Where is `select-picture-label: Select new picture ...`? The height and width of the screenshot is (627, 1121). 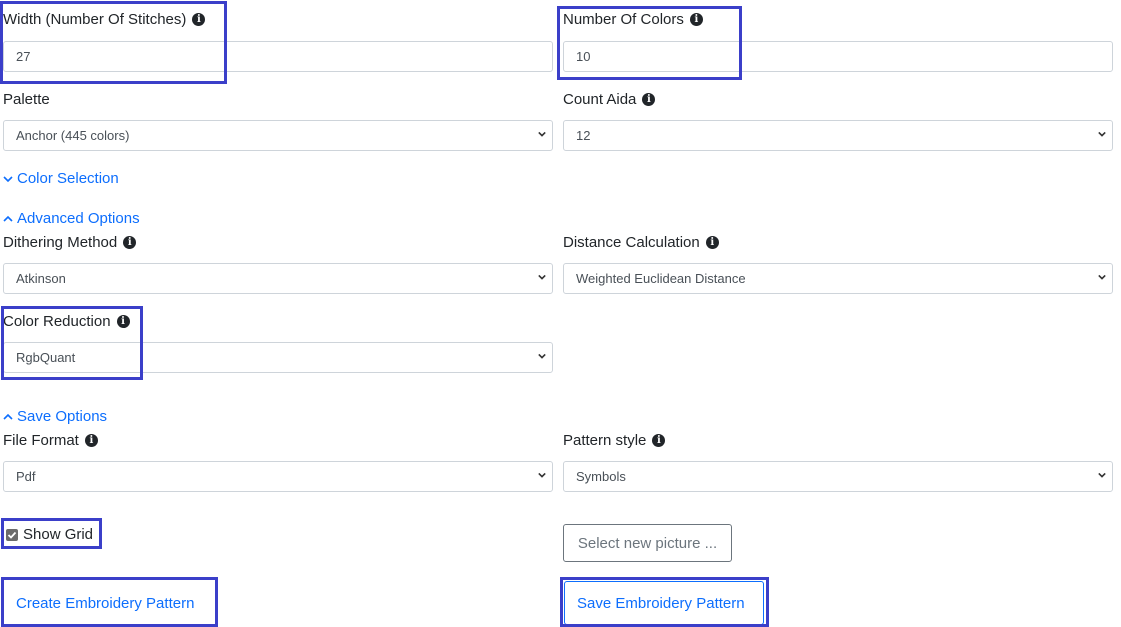
select-picture-label: Select new picture ... is located at coordinates (647, 543).